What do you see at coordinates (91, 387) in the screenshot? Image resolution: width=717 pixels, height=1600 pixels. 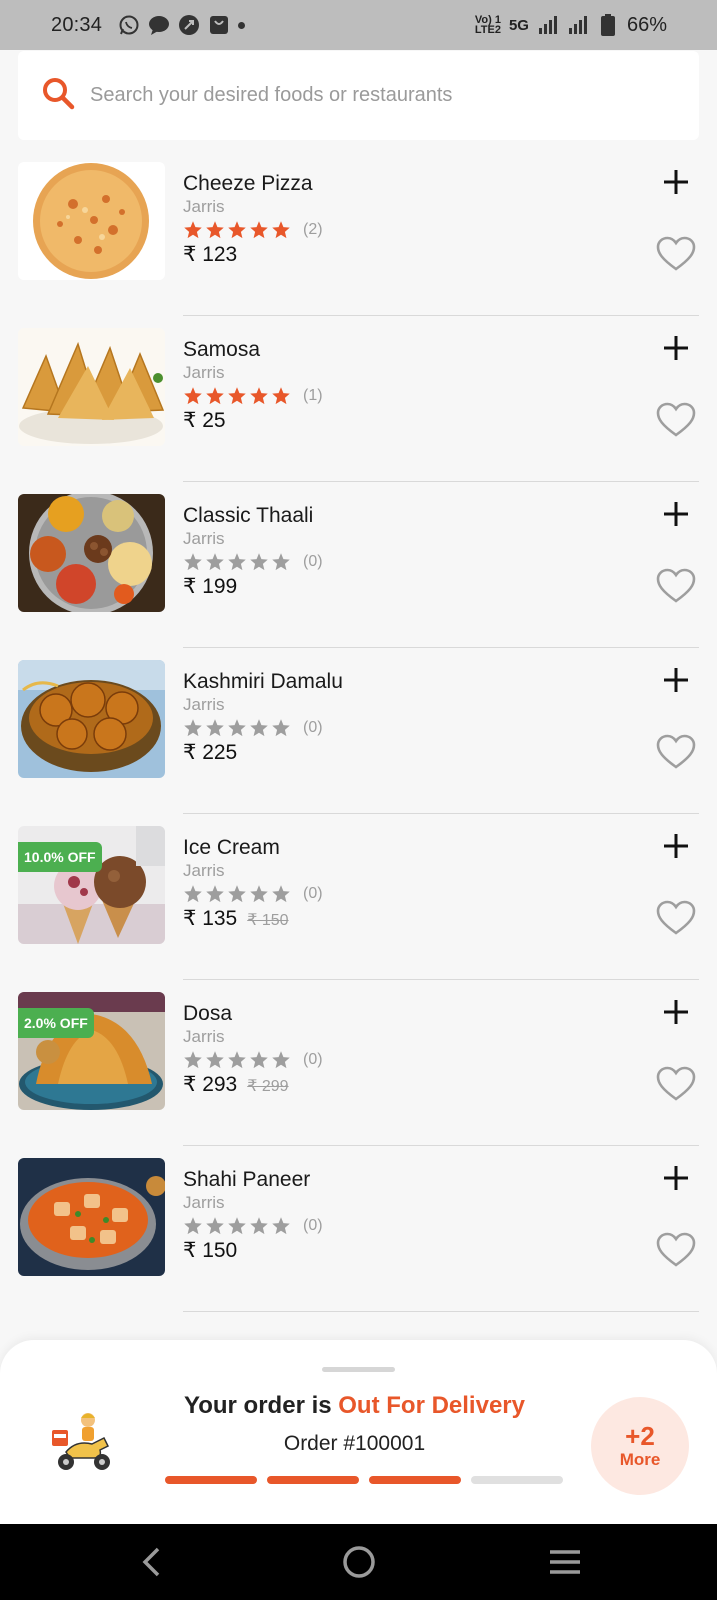 I see `samosa-image` at bounding box center [91, 387].